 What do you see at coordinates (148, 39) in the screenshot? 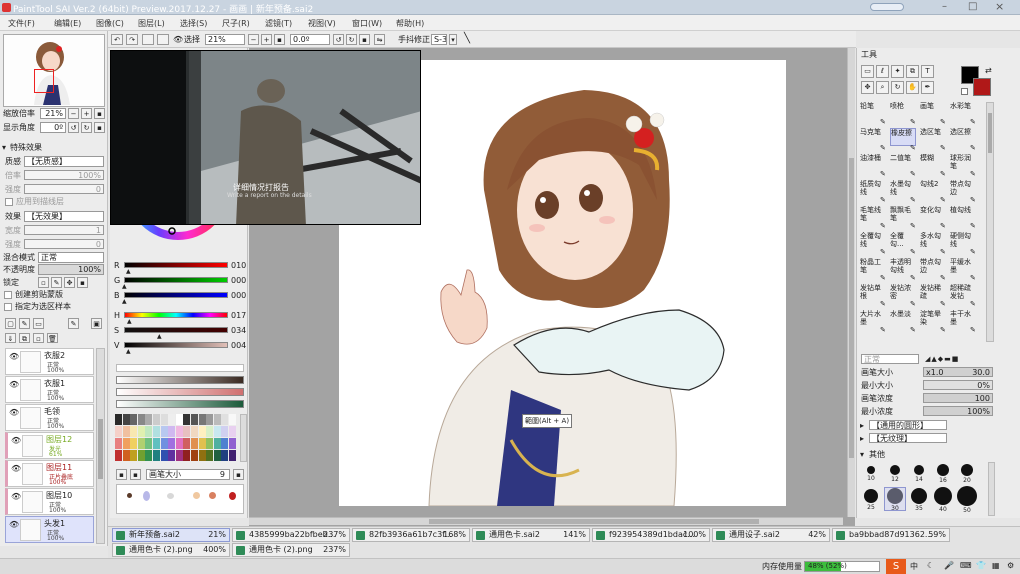
I see `deselect-button` at bounding box center [148, 39].